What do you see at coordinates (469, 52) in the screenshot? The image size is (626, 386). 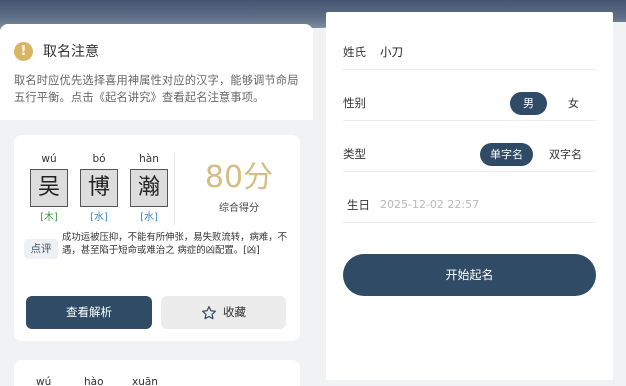 I see `surname-row: 姓氏 小刀` at bounding box center [469, 52].